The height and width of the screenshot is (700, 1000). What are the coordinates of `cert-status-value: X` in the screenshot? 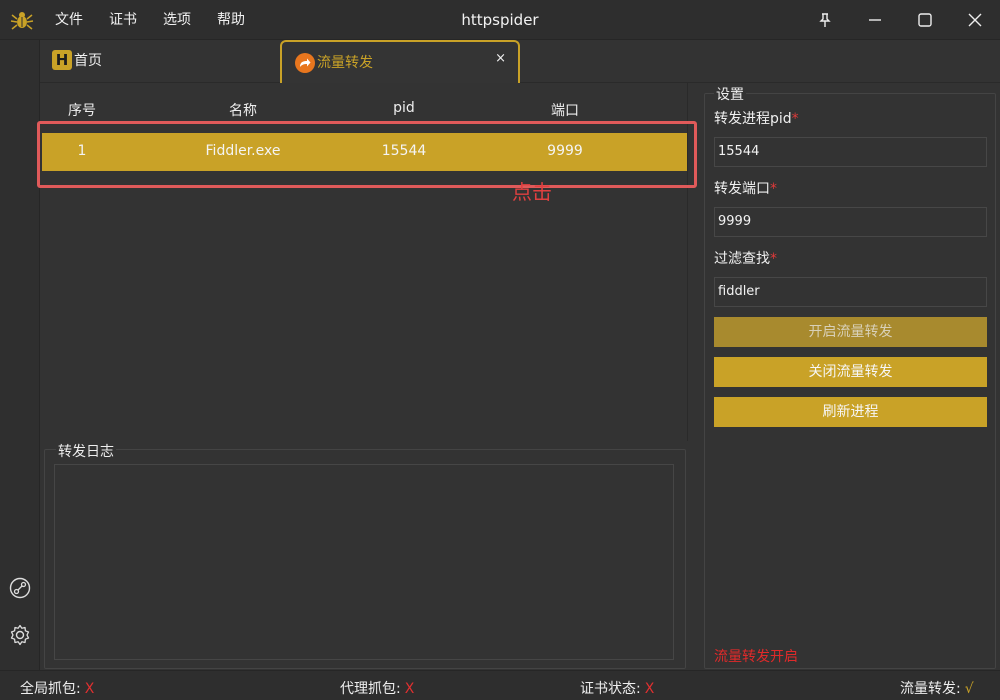 It's located at (649, 689).